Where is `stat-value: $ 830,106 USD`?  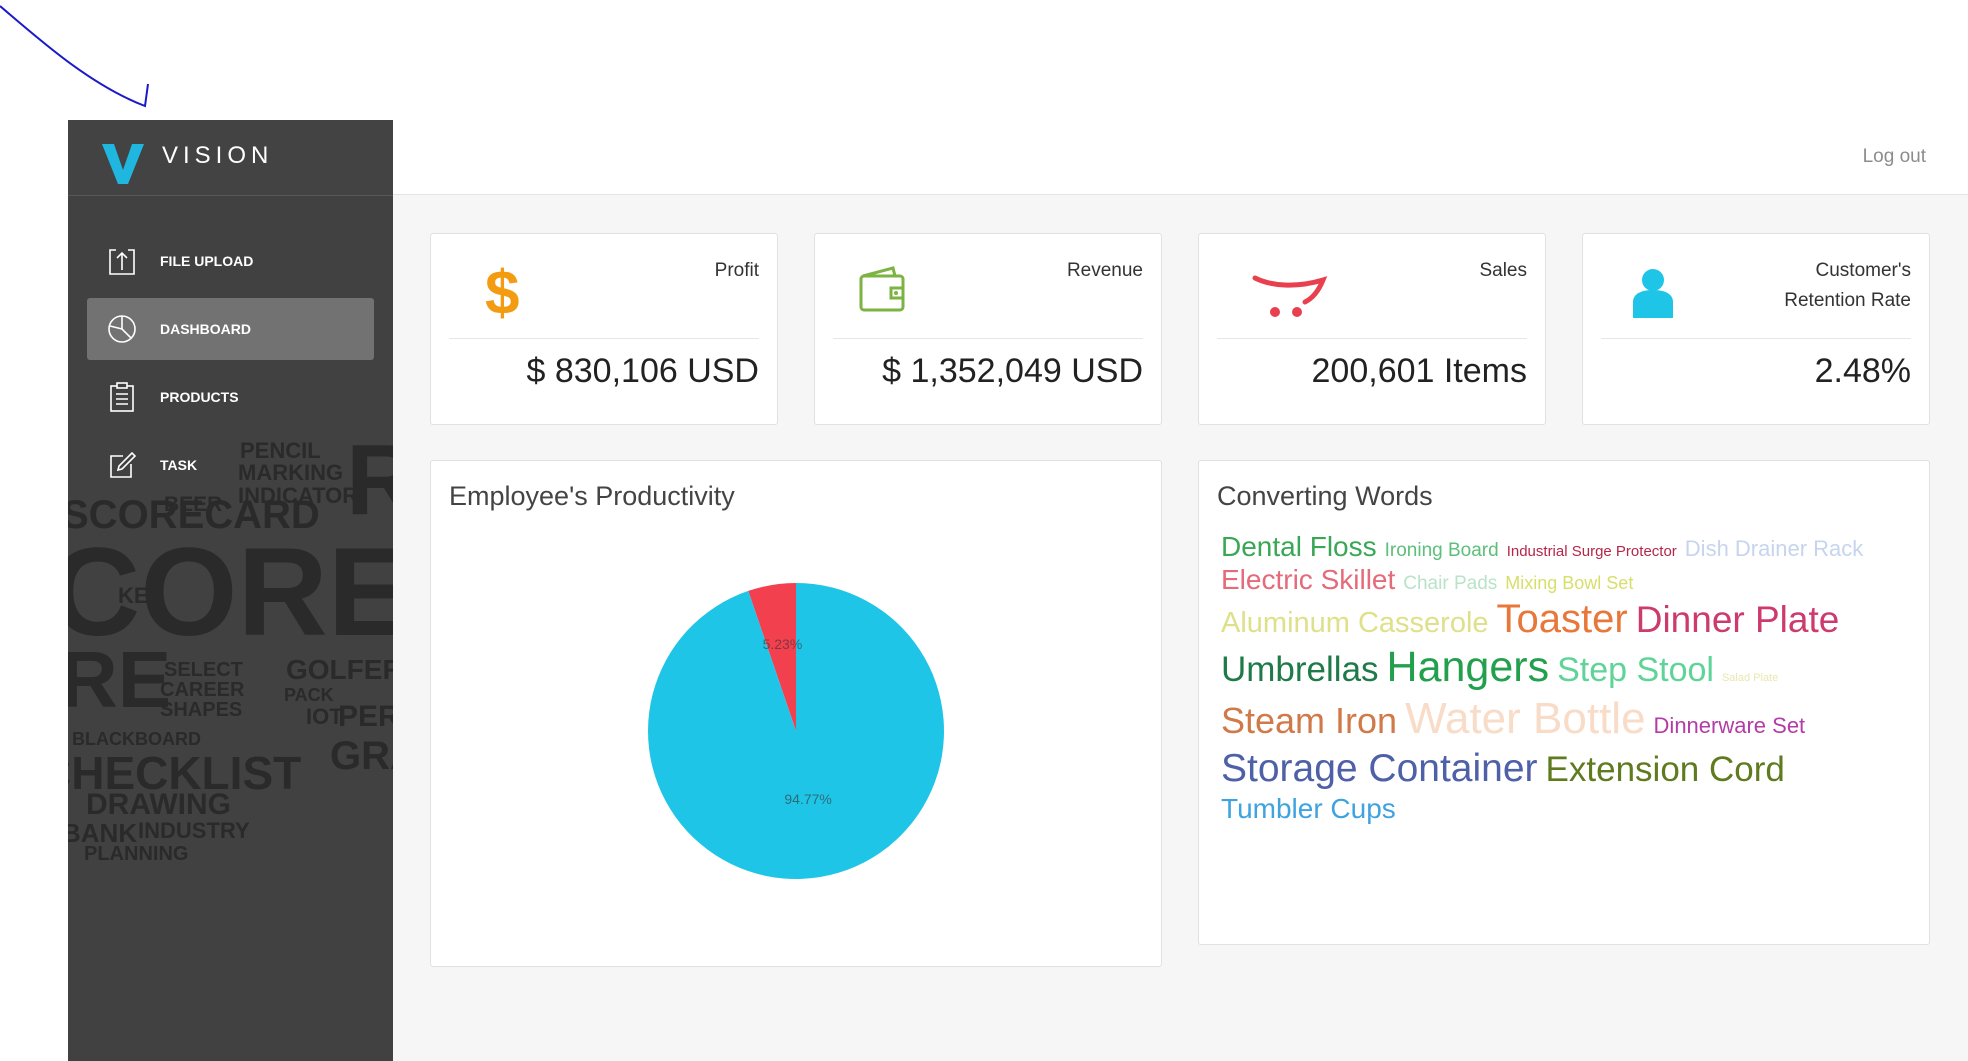
stat-value: $ 830,106 USD is located at coordinates (643, 371).